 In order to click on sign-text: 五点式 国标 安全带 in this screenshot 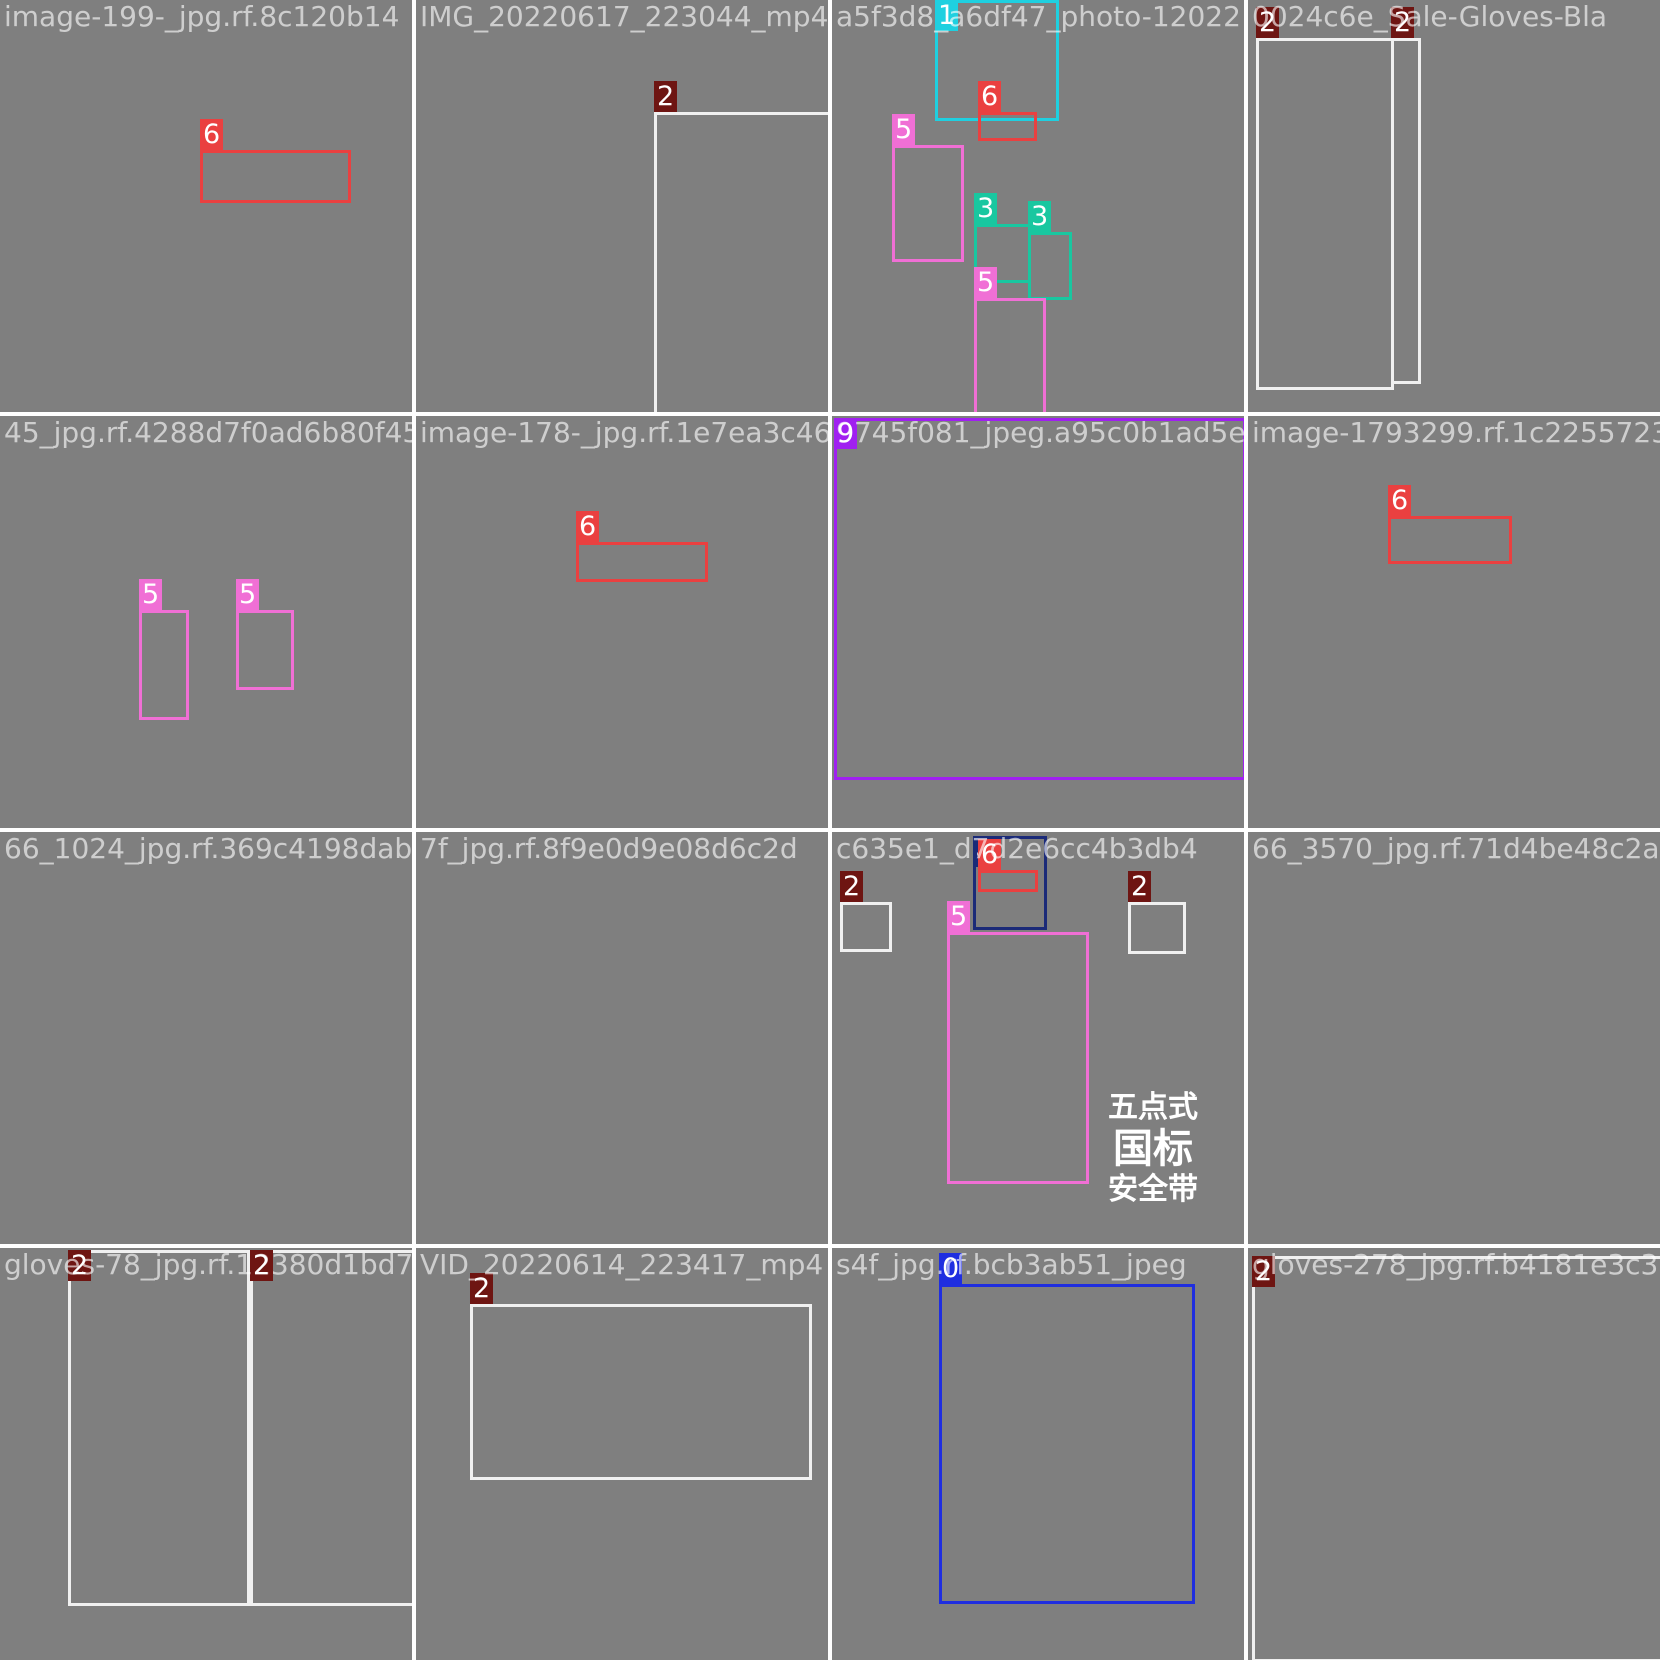, I will do `click(1153, 1149)`.